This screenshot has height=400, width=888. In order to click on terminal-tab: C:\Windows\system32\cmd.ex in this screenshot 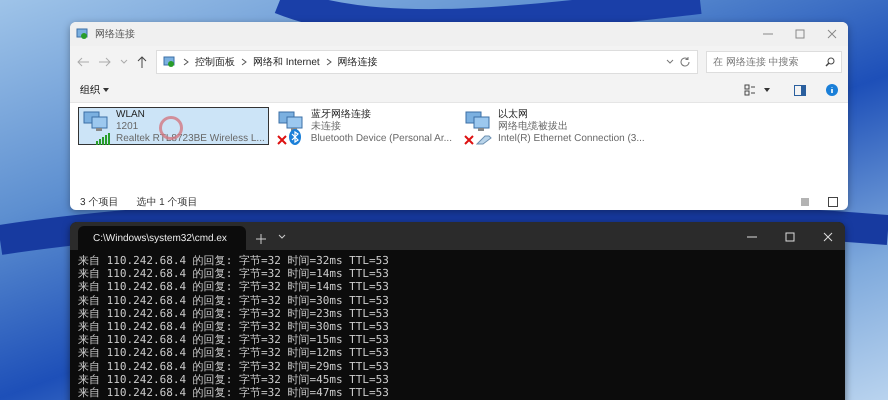, I will do `click(162, 238)`.